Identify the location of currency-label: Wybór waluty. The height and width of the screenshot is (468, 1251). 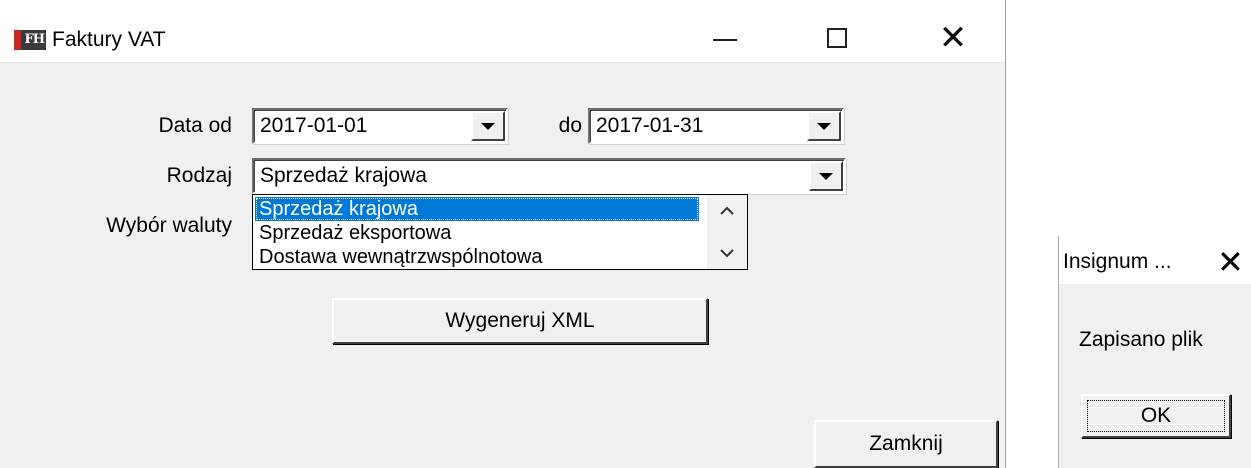
(169, 225).